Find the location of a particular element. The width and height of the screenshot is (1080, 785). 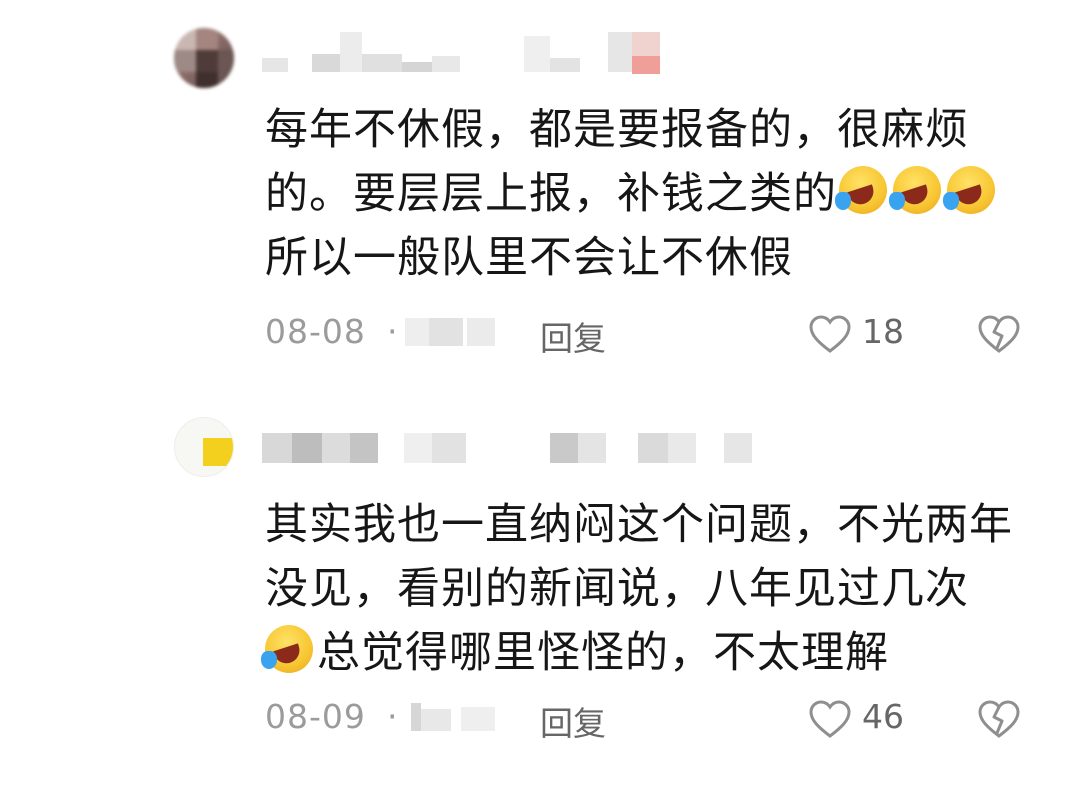

comment-date: 08-09 is located at coordinates (315, 716).